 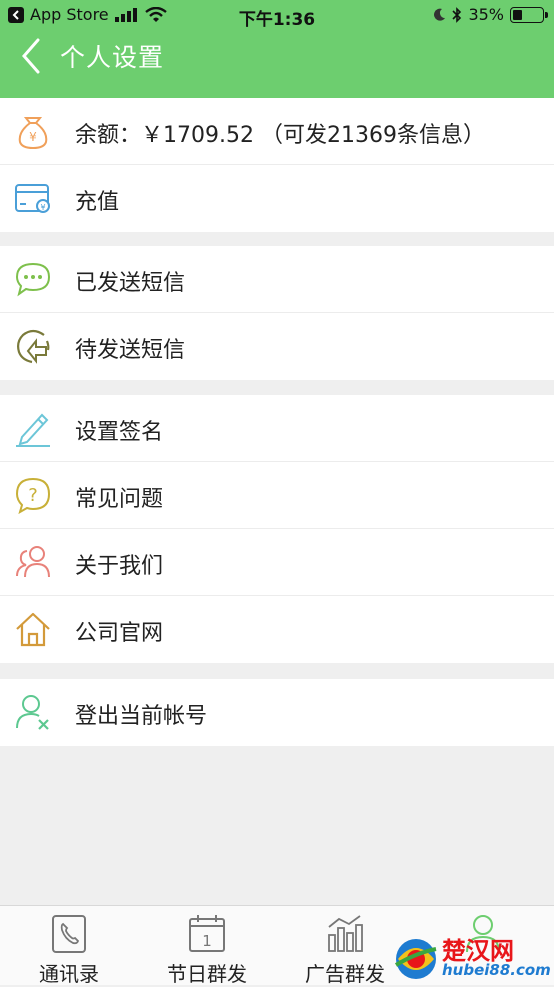 I want to click on battery-icon, so click(x=529, y=14).